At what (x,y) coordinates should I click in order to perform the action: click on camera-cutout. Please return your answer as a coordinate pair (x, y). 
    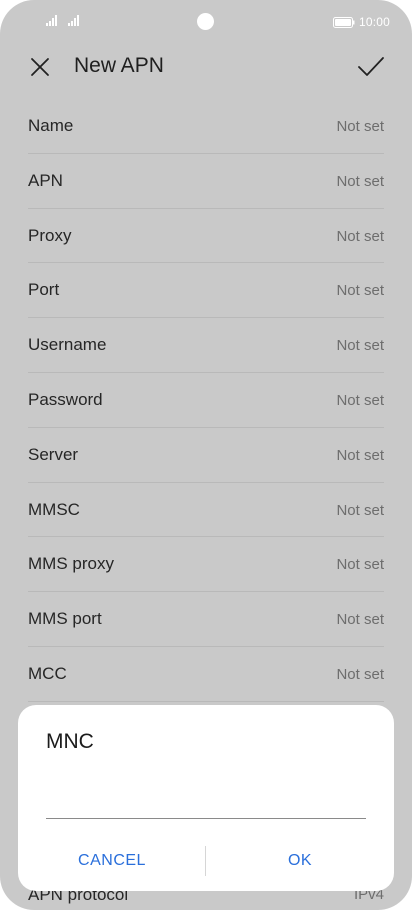
    Looking at the image, I should click on (205, 21).